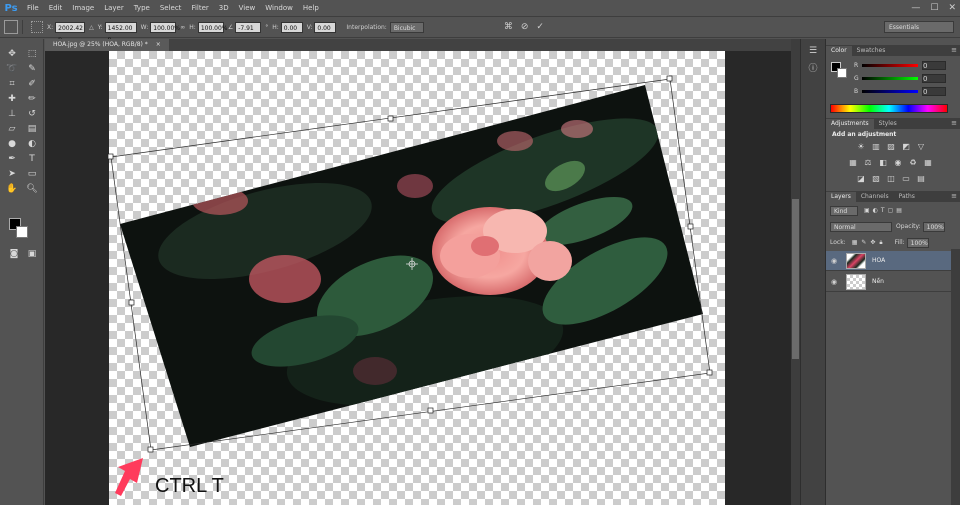 The height and width of the screenshot is (505, 960). I want to click on x-field: 2002.42 p, so click(70, 32).